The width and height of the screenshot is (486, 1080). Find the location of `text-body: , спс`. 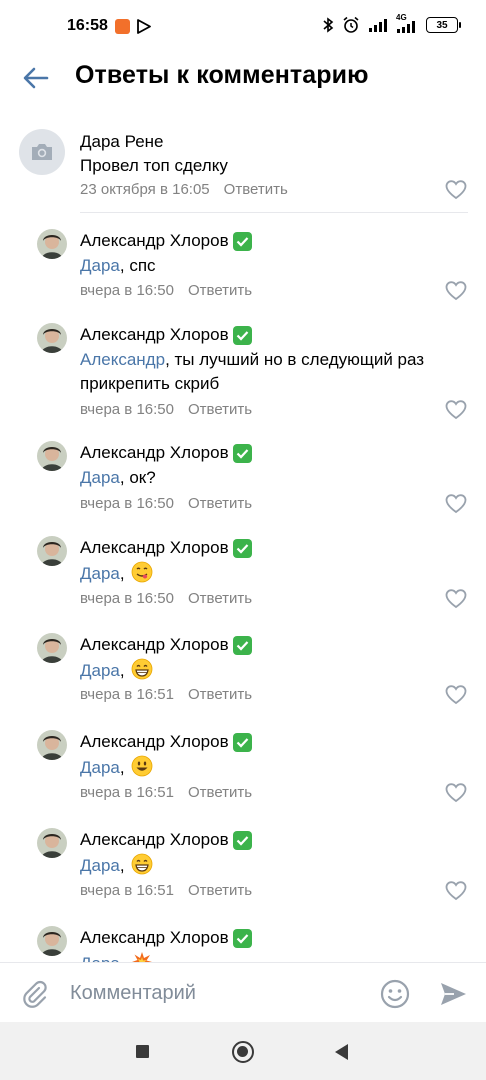

text-body: , спс is located at coordinates (137, 265).